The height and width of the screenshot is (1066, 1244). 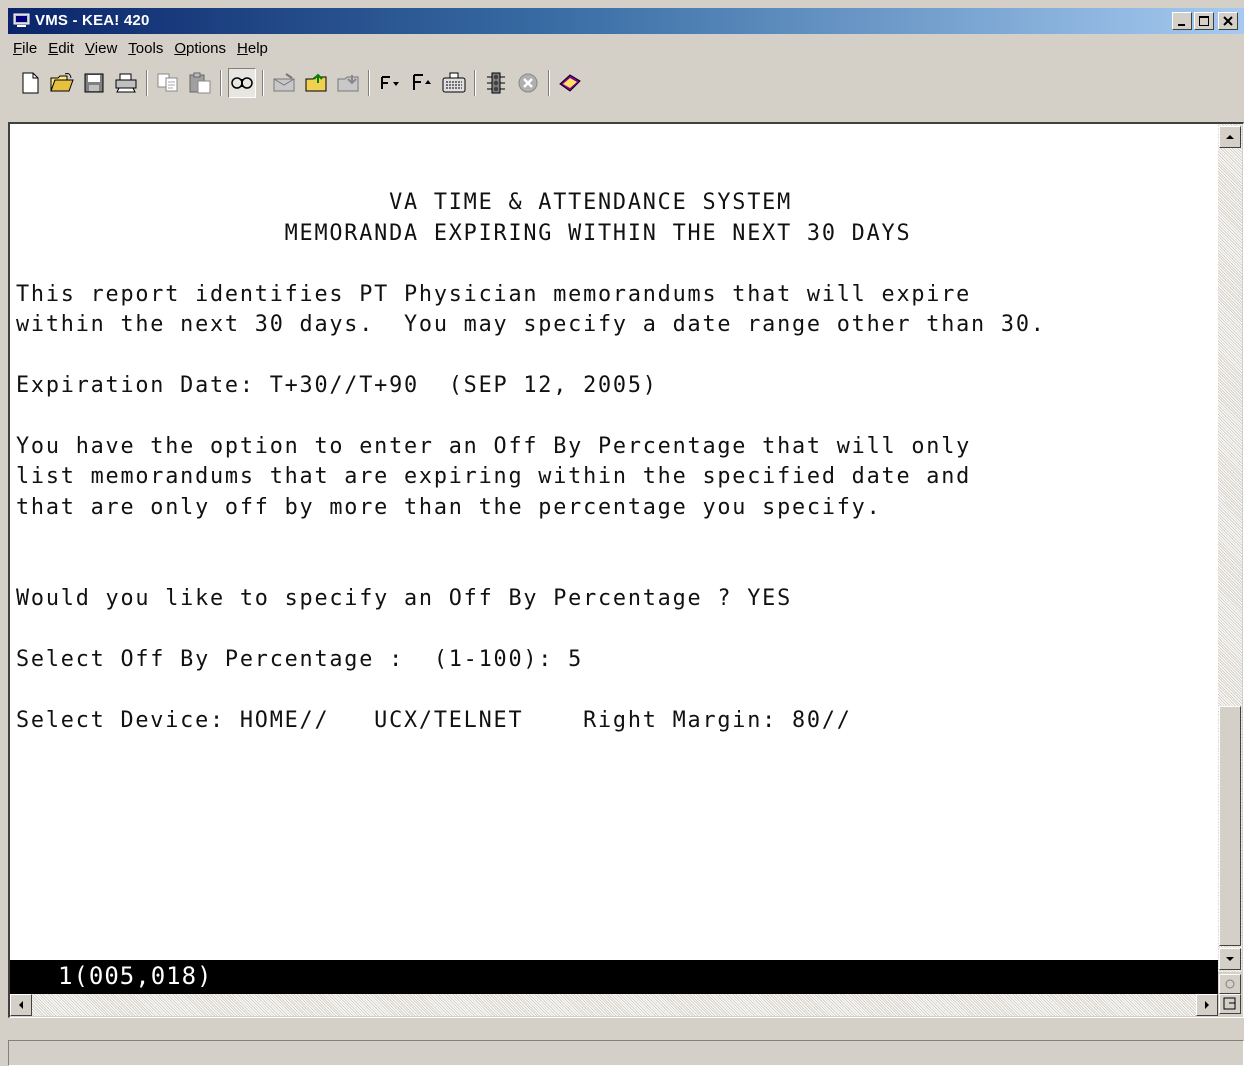 I want to click on status-bar, so click(x=626, y=1053).